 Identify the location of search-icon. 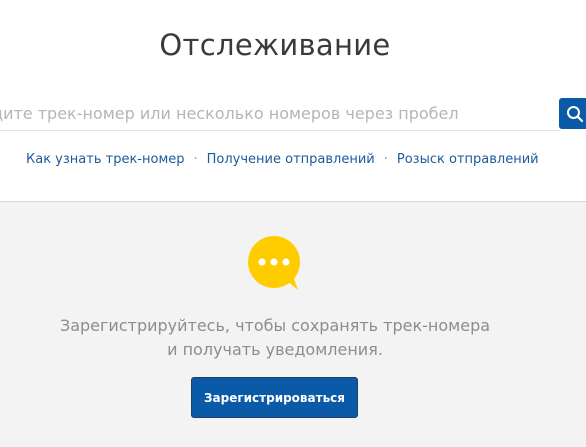
(575, 114).